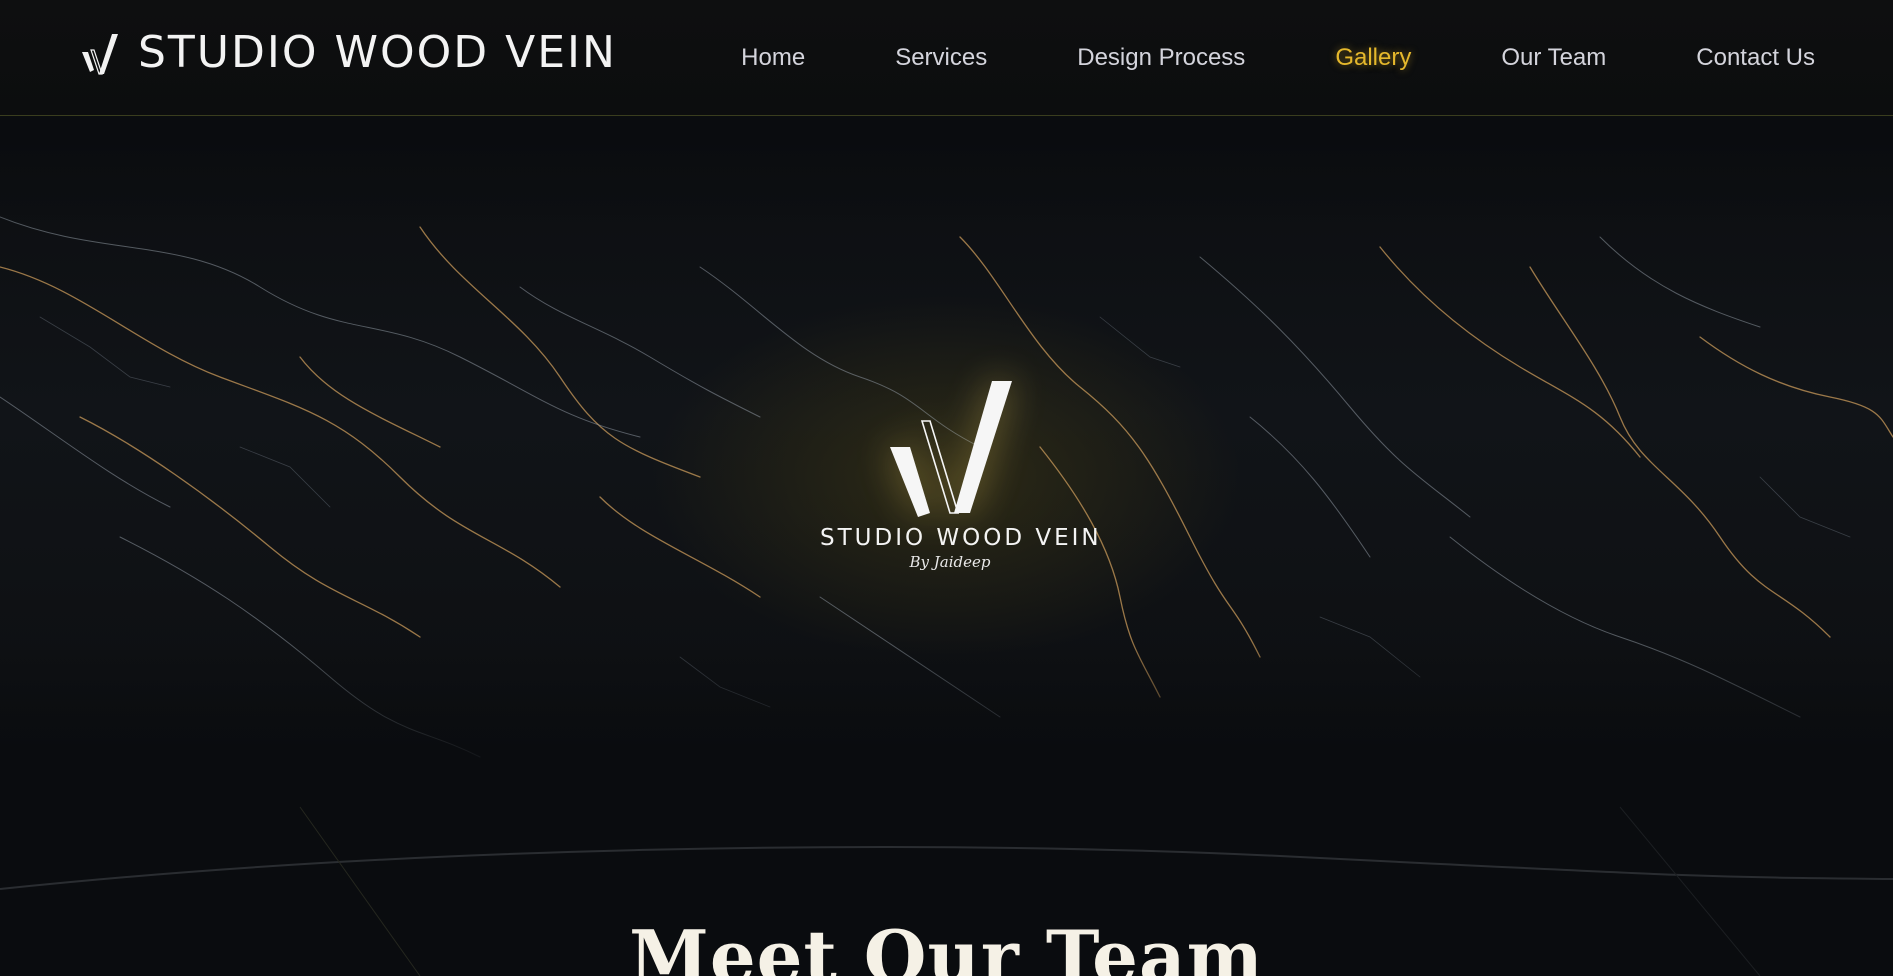 This screenshot has height=976, width=1893. I want to click on nav-item-gallery: Gallery, so click(1373, 58).